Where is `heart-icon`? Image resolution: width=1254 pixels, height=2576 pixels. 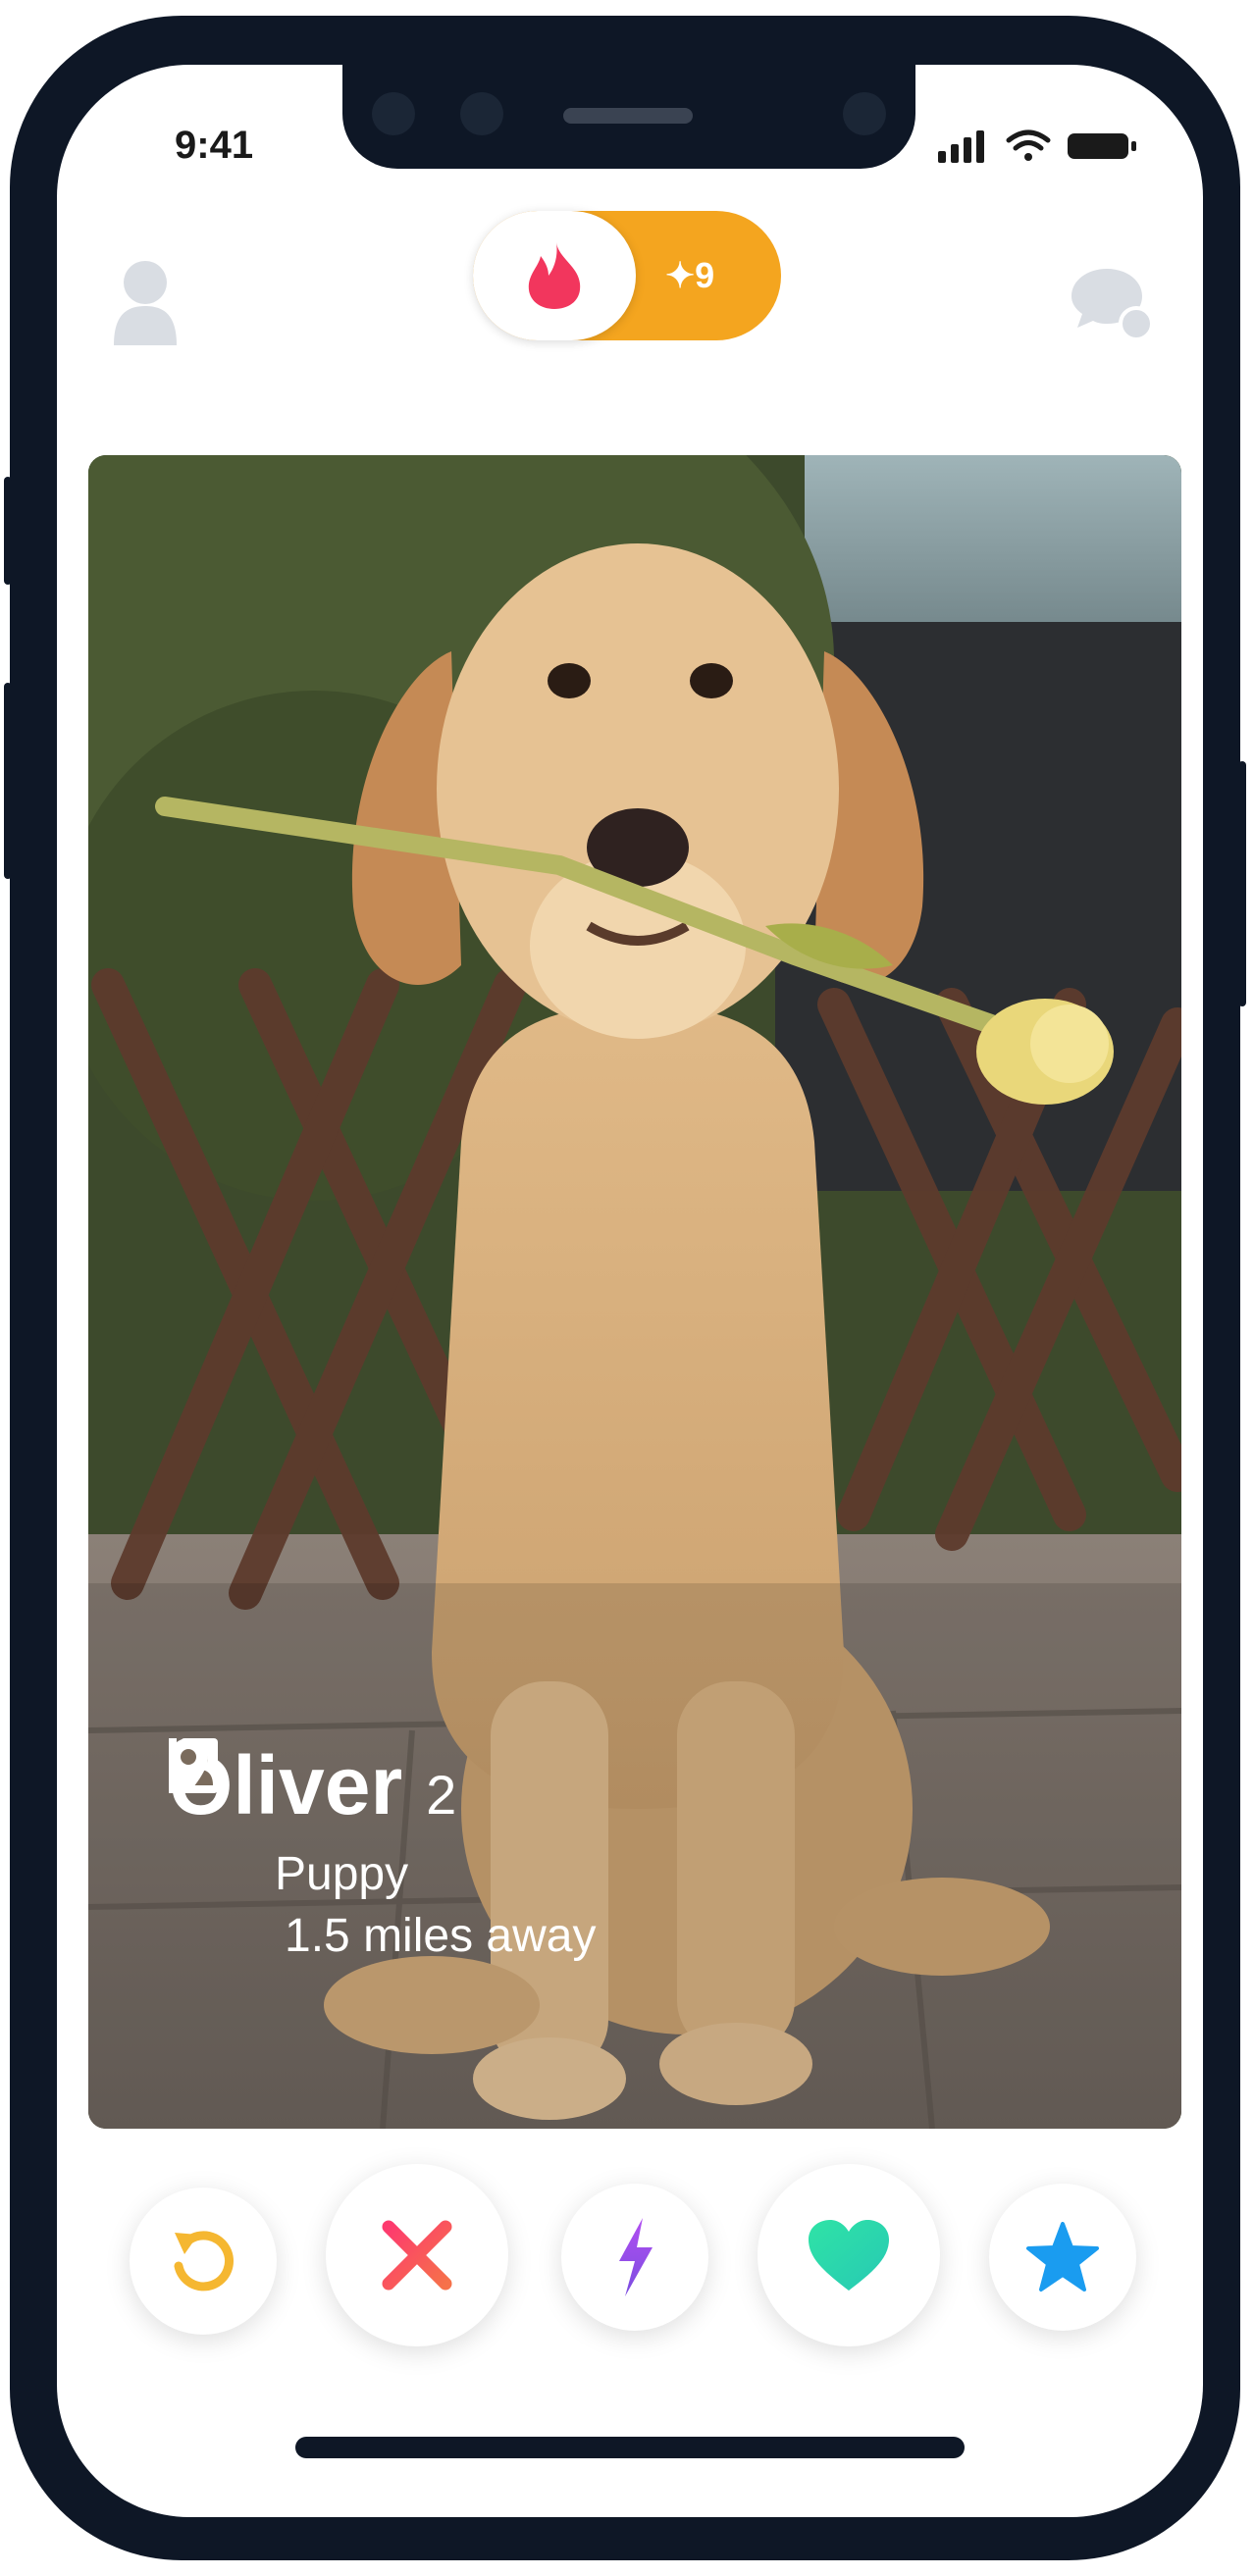 heart-icon is located at coordinates (849, 2255).